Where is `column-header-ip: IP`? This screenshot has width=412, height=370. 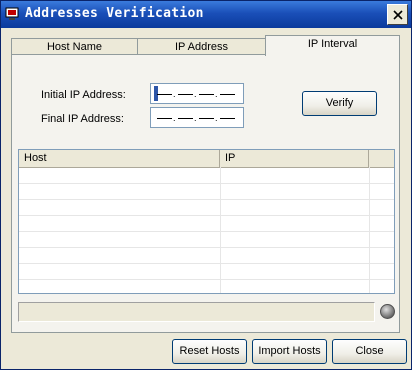 column-header-ip: IP is located at coordinates (294, 158).